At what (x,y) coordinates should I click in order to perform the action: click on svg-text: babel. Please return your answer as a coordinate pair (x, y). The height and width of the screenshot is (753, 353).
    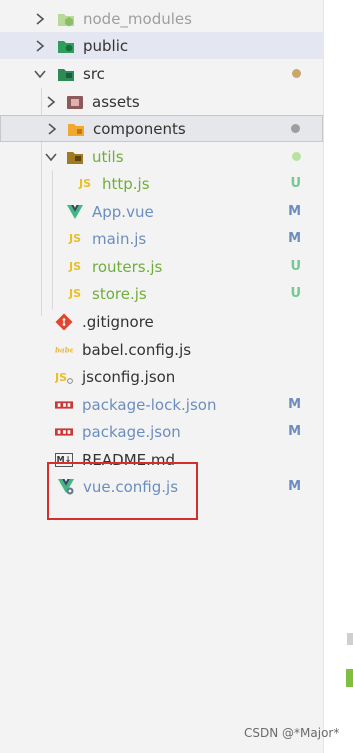
    Looking at the image, I should click on (64, 349).